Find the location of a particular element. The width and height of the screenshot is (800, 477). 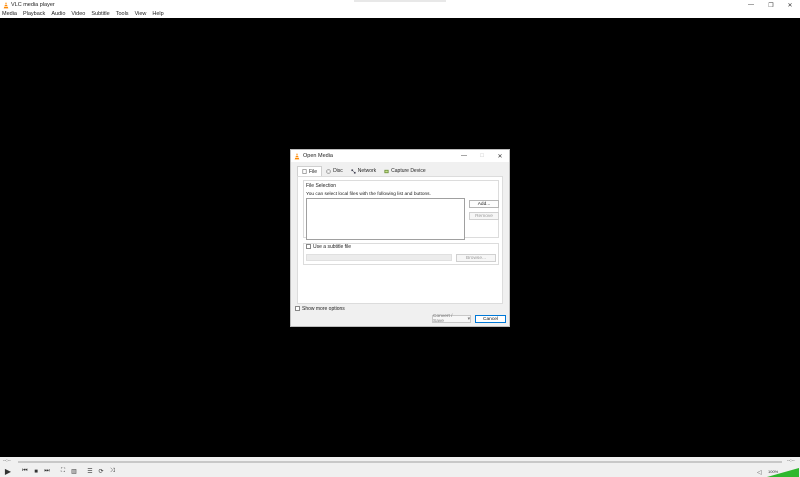

dialog-maximize-button: □ is located at coordinates (482, 156).